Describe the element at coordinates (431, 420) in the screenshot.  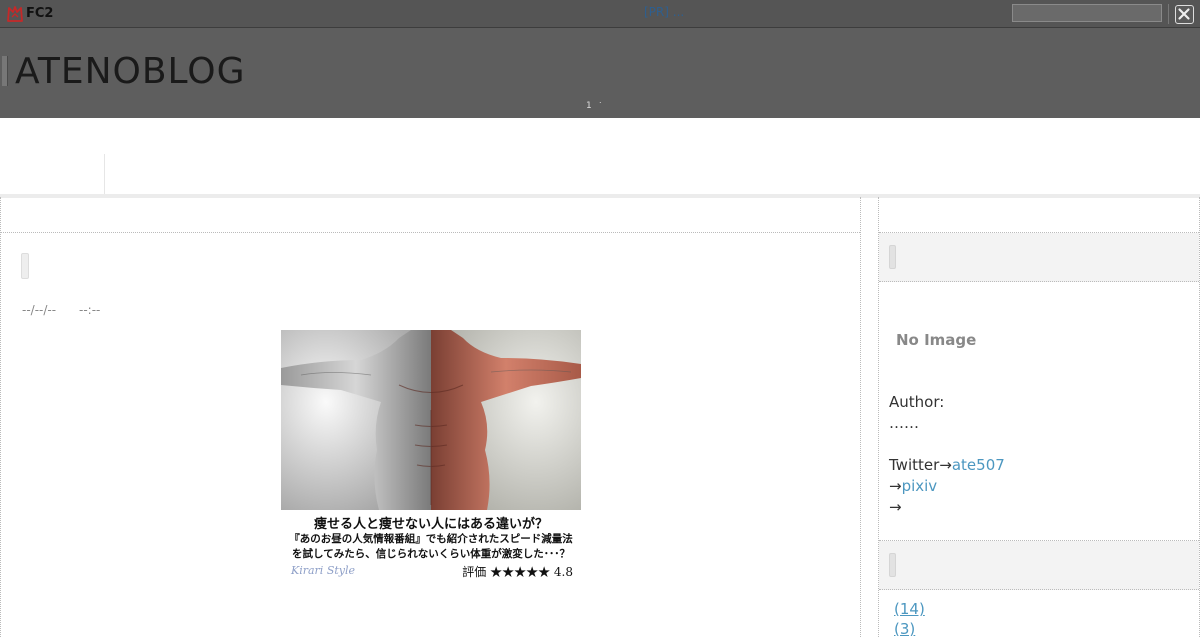
I see `ad-body-image` at that location.